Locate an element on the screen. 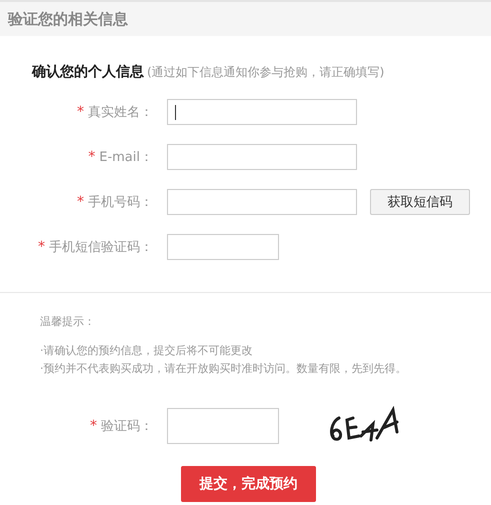 This screenshot has width=491, height=505. field-label: 手机号码： is located at coordinates (120, 202).